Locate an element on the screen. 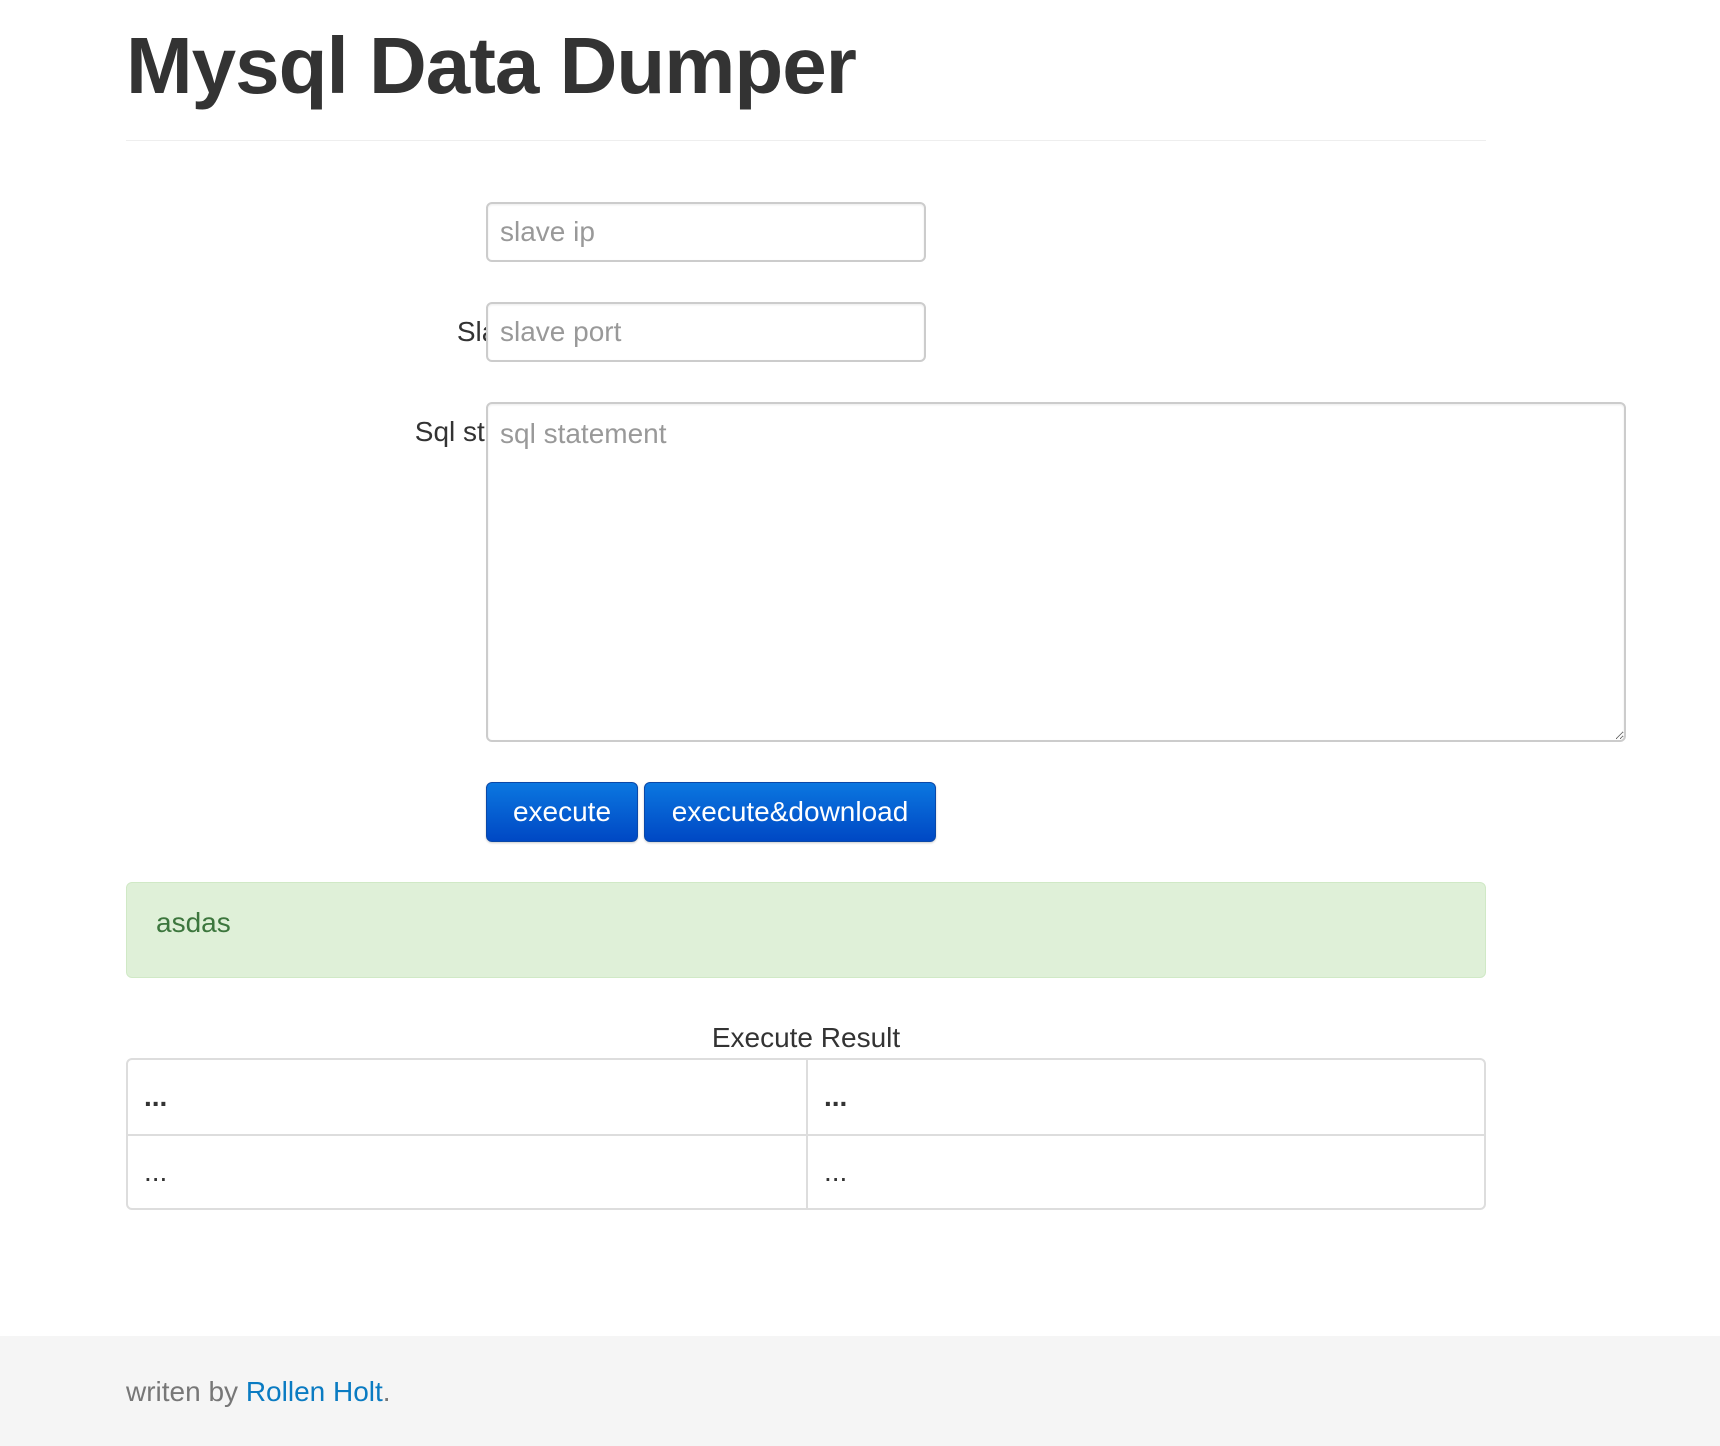 The height and width of the screenshot is (1446, 1720). slave-ip-input is located at coordinates (706, 232).